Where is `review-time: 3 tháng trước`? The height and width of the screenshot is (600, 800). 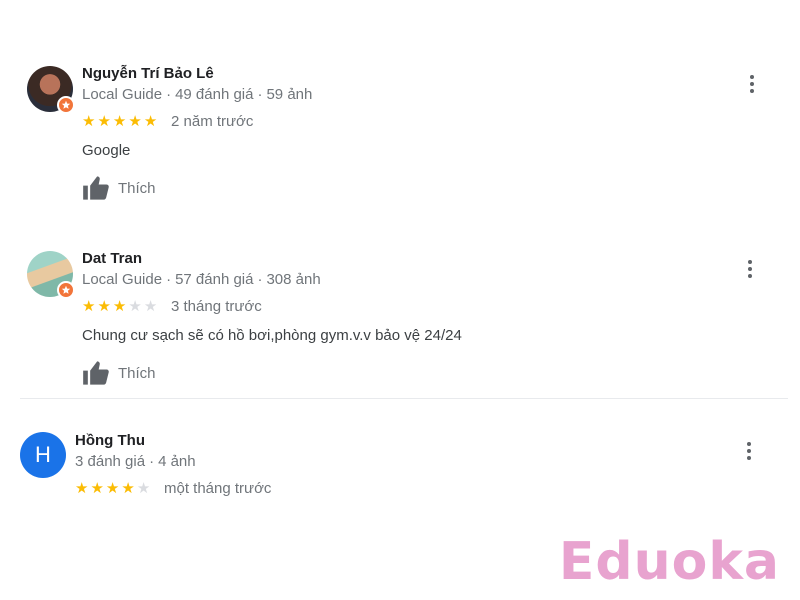 review-time: 3 tháng trước is located at coordinates (216, 306).